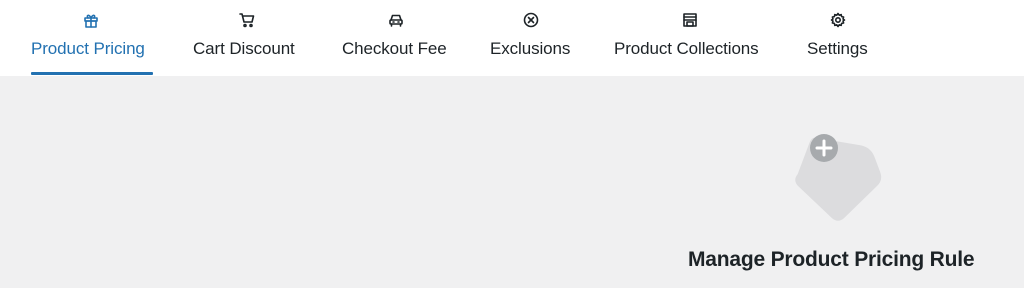 The height and width of the screenshot is (288, 1024). Describe the element at coordinates (92, 38) in the screenshot. I see `tab-product-pricing: Product Pricing` at that location.